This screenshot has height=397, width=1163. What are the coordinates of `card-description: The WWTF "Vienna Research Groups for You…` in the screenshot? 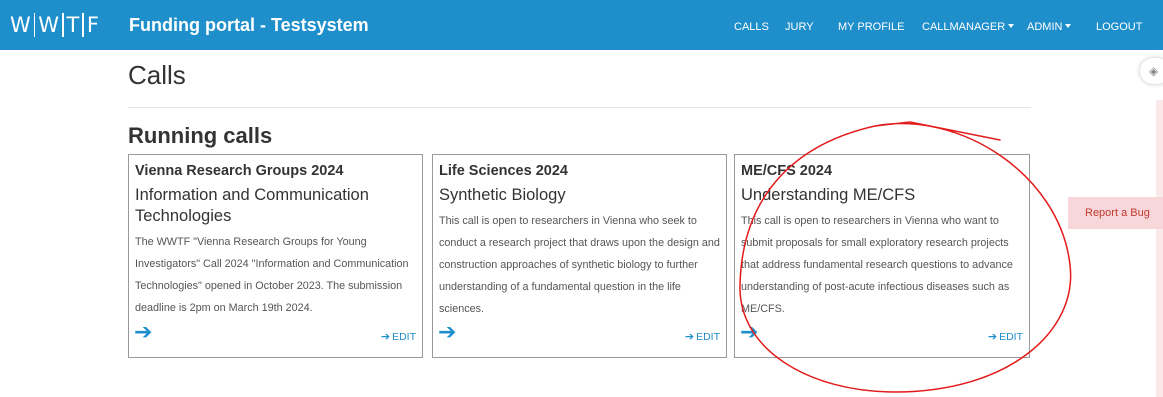 It's located at (272, 275).